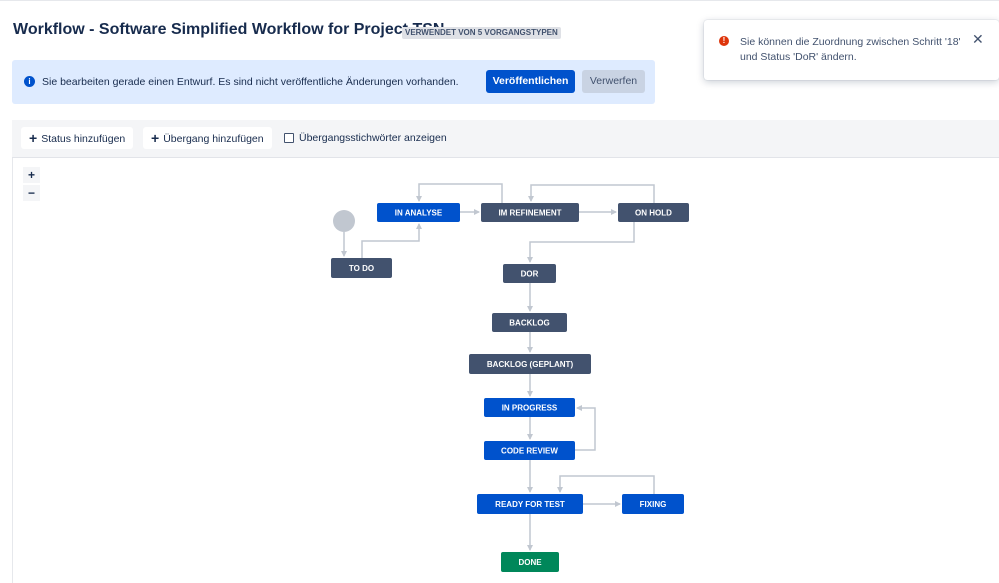 This screenshot has height=583, width=999. I want to click on status-label: READY FOR TEST, so click(530, 504).